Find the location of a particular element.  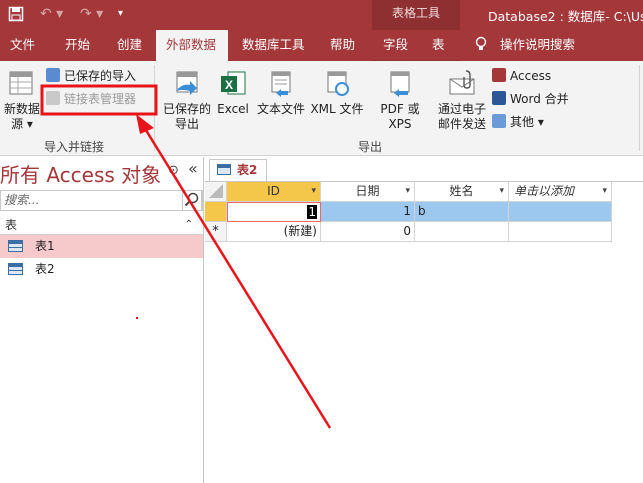

tab-external-data: 外部数据 is located at coordinates (192, 45).